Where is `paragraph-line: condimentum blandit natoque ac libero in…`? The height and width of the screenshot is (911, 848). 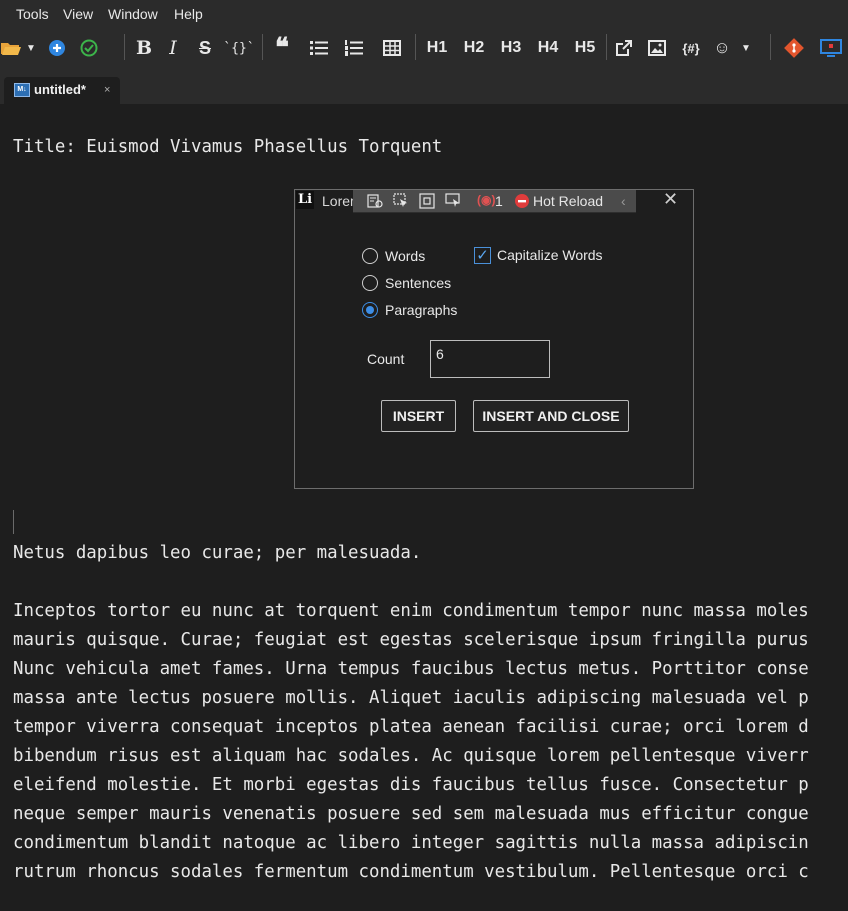 paragraph-line: condimentum blandit natoque ac libero in… is located at coordinates (411, 843).